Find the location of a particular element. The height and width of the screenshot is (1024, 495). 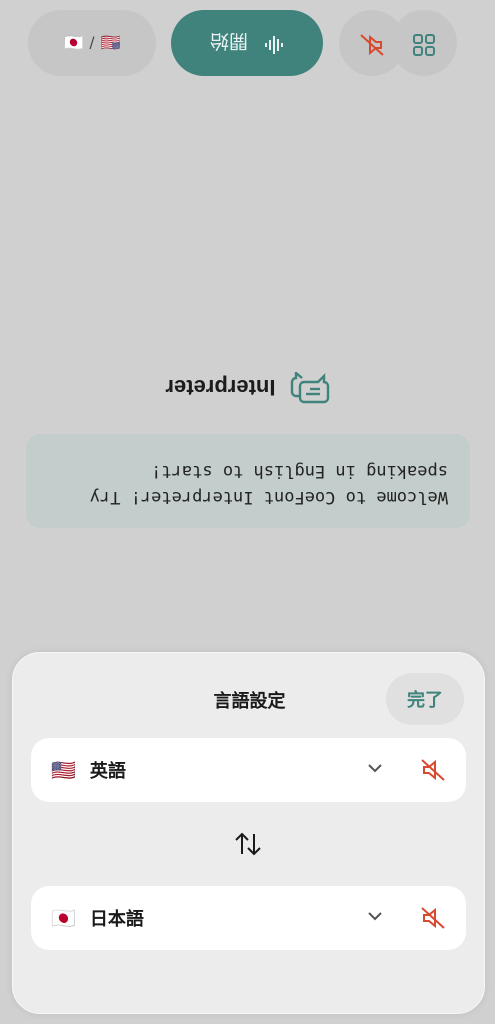

control-bar: 開始 🇺🇸 / 🇯🇵 is located at coordinates (247, 43).